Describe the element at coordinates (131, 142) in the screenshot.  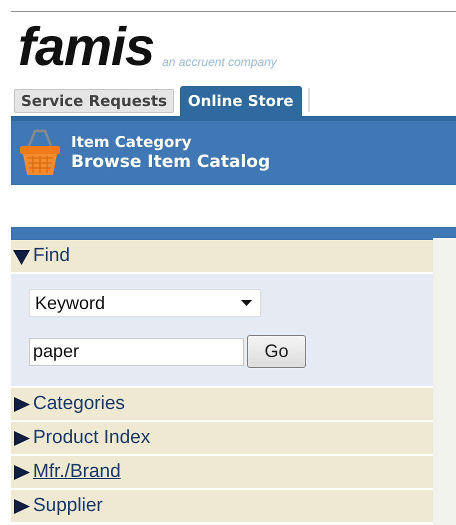
I see `header-subtitle: Item Category` at that location.